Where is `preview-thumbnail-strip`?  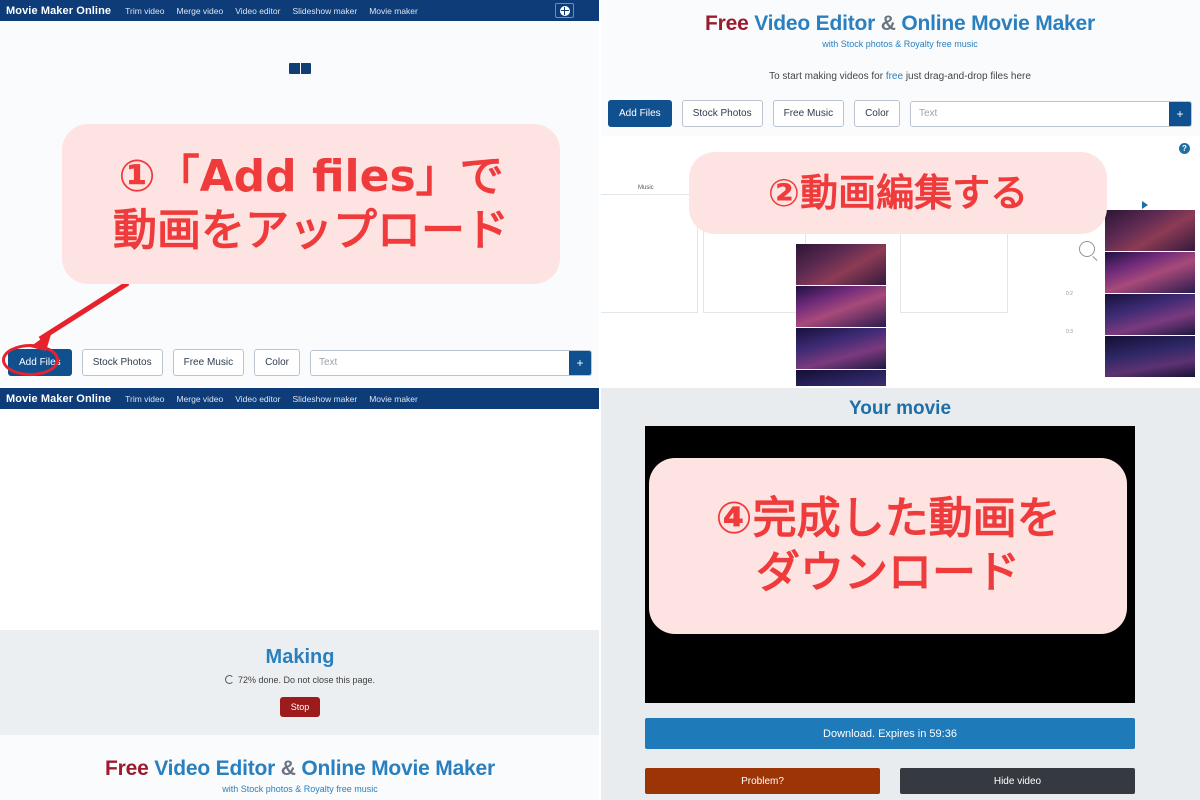
preview-thumbnail-strip is located at coordinates (1150, 294).